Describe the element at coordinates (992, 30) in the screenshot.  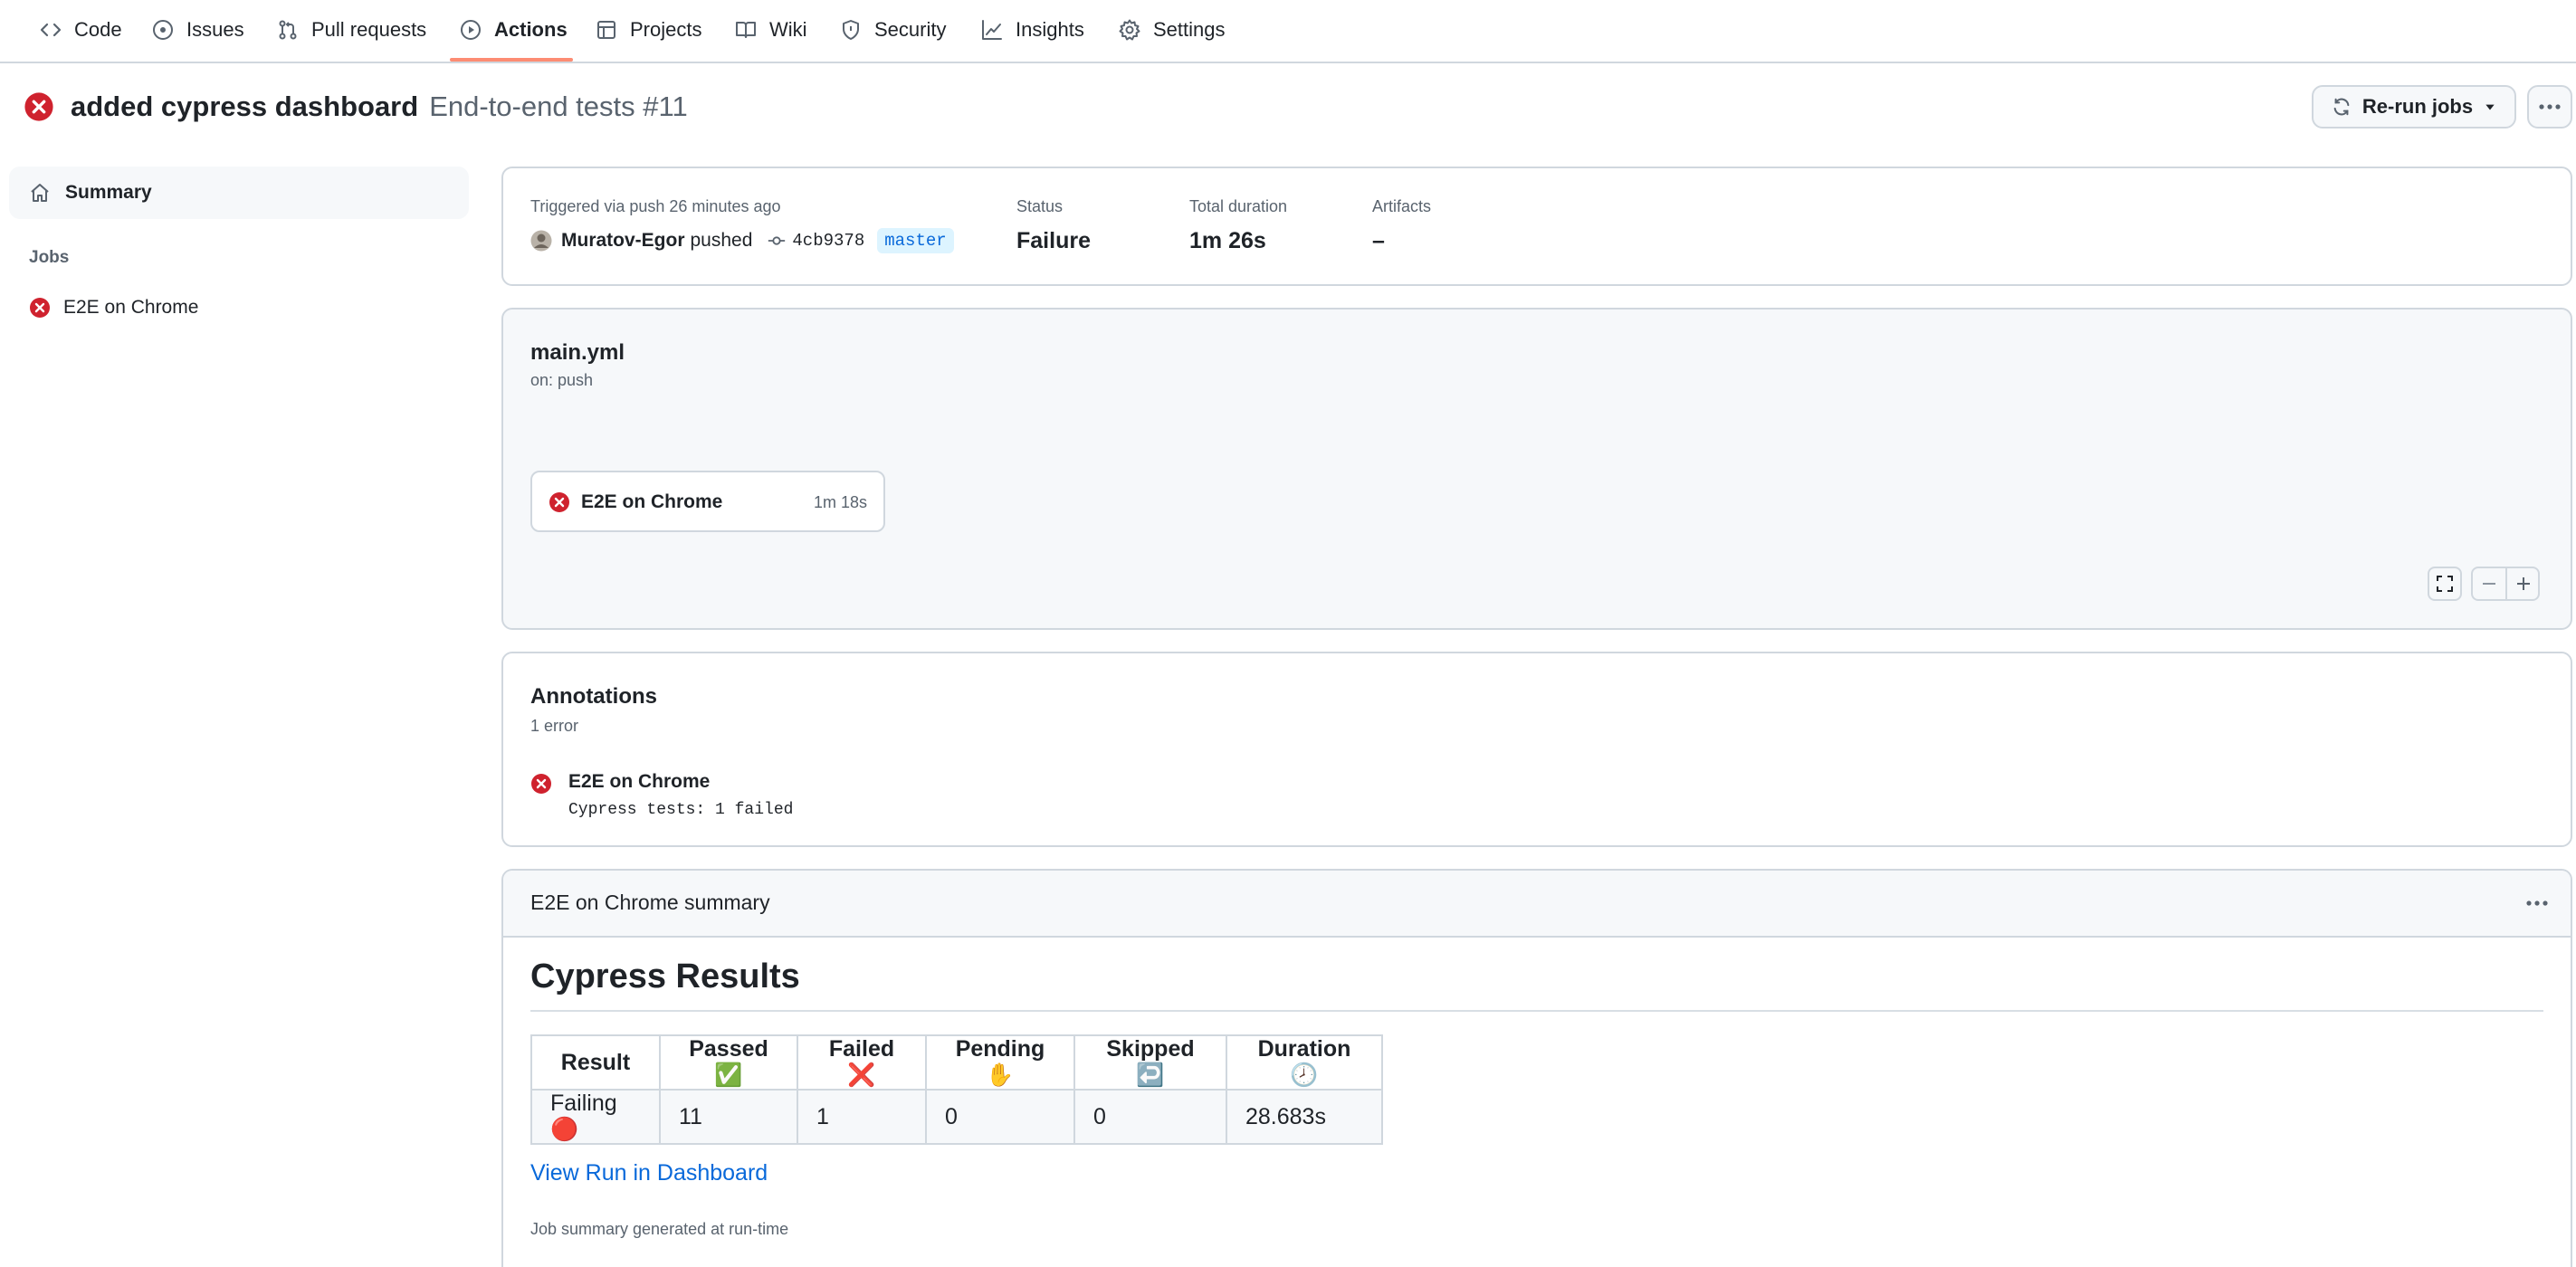
I see `graph-icon` at that location.